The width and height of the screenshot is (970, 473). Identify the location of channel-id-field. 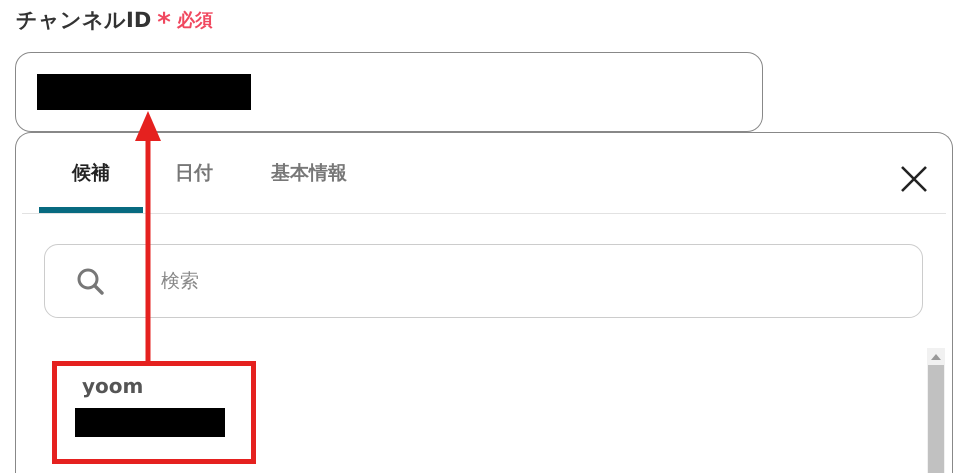
(389, 92).